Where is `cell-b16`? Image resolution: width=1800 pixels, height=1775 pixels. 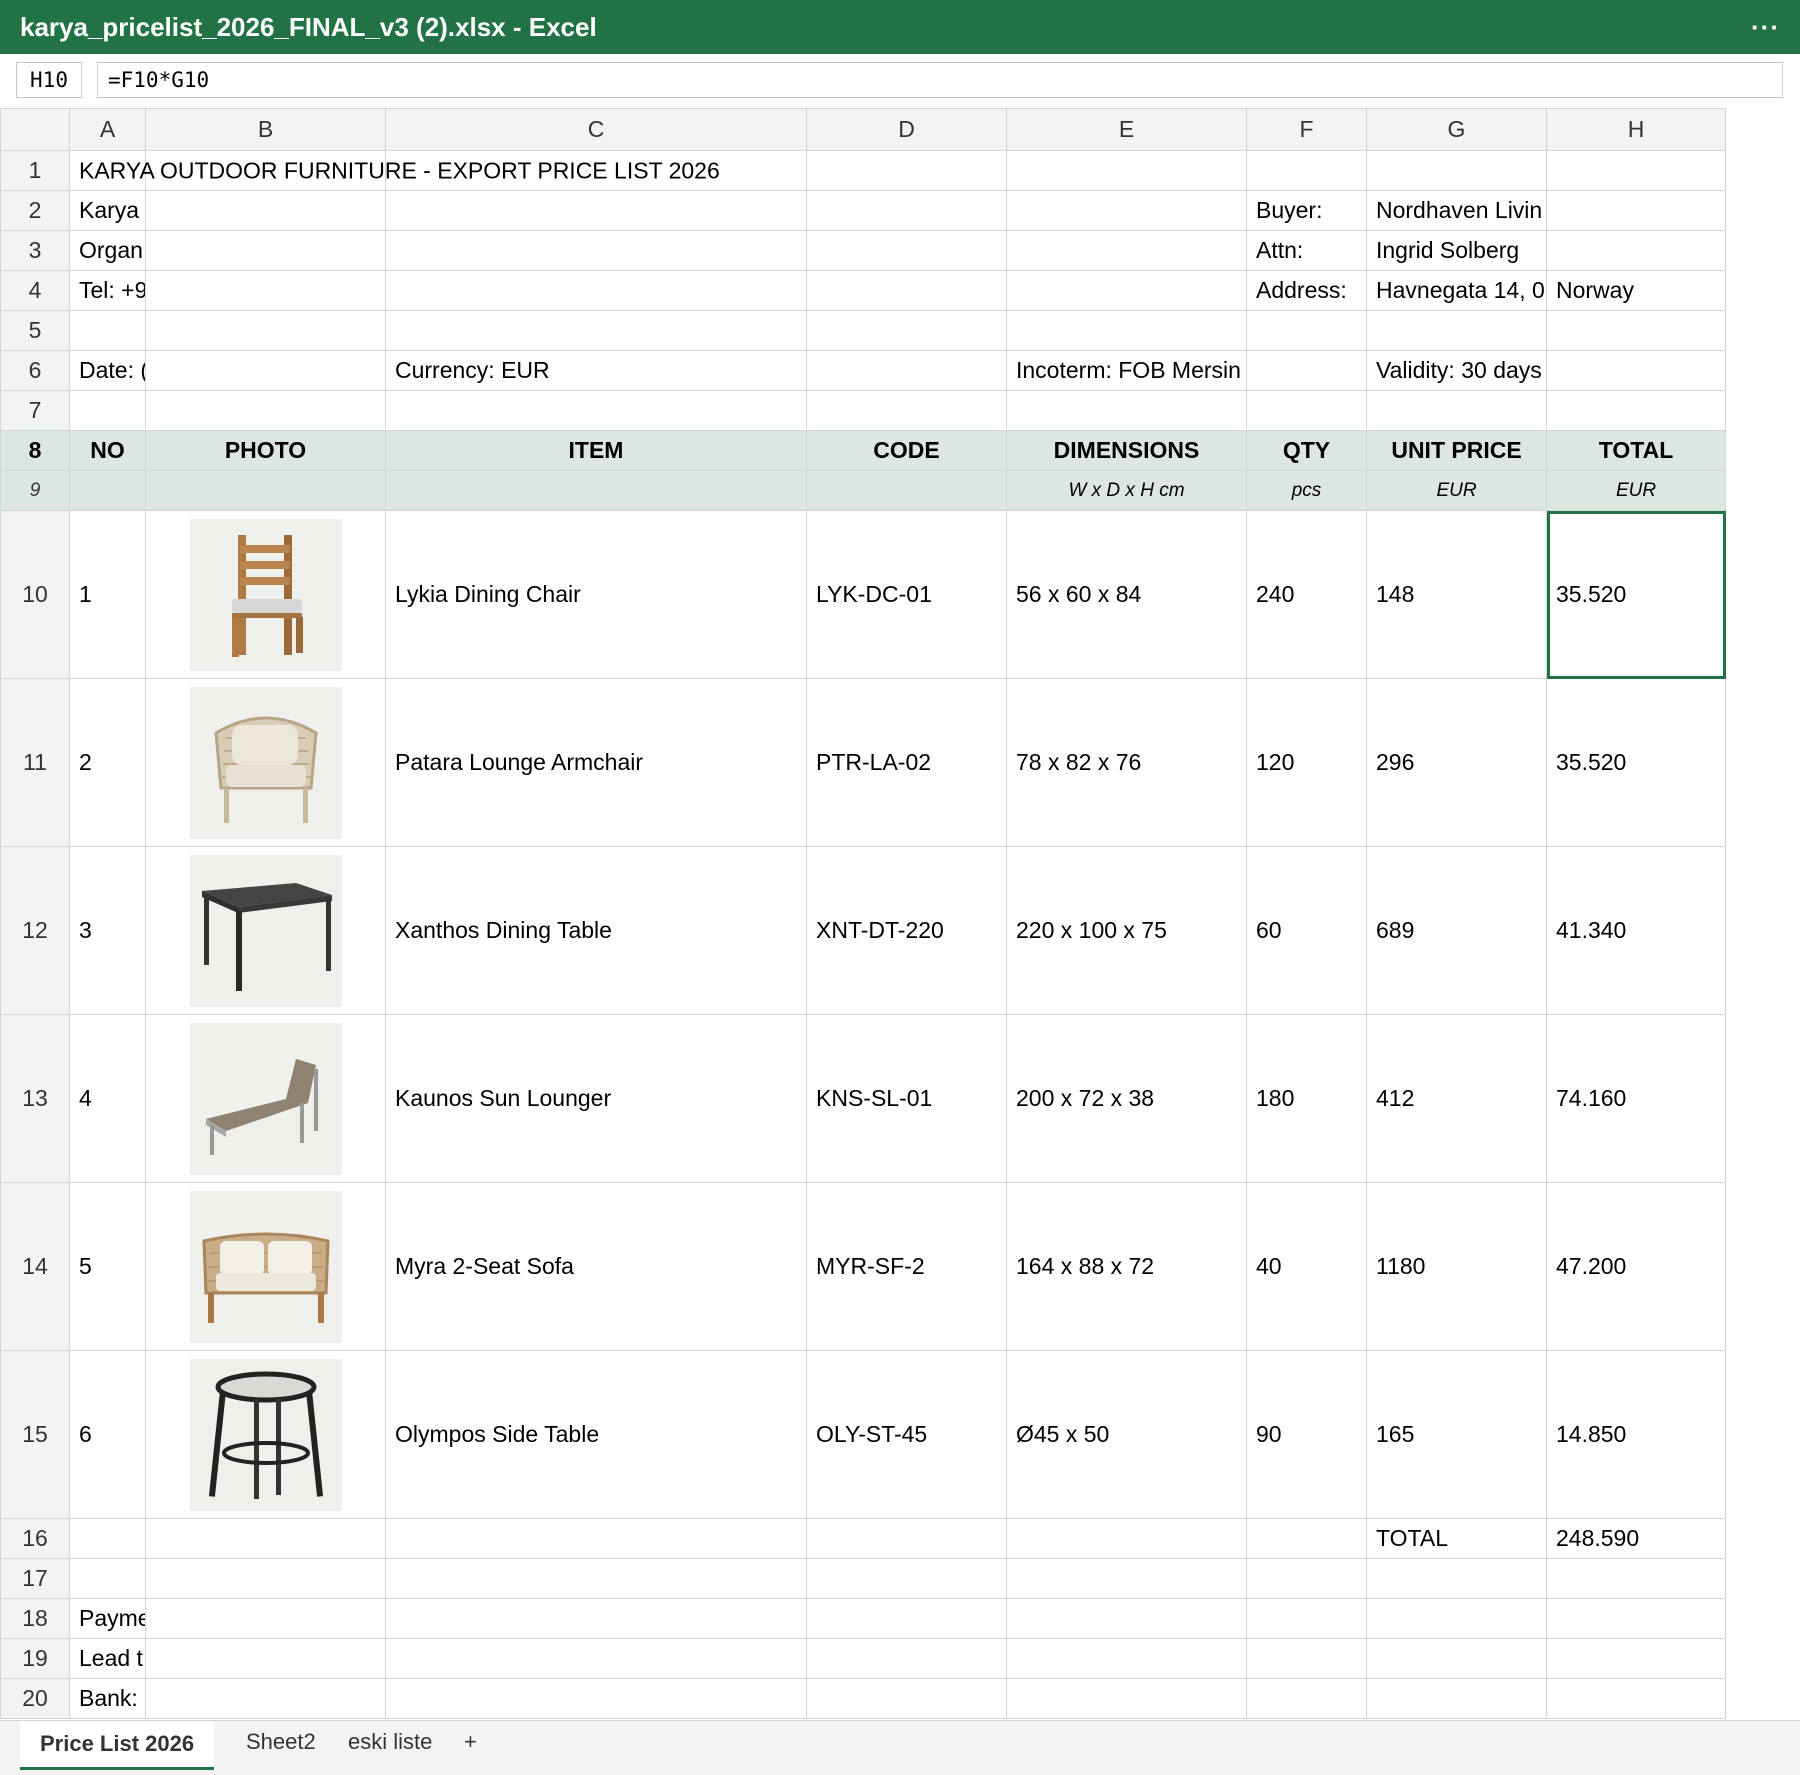 cell-b16 is located at coordinates (265, 1538).